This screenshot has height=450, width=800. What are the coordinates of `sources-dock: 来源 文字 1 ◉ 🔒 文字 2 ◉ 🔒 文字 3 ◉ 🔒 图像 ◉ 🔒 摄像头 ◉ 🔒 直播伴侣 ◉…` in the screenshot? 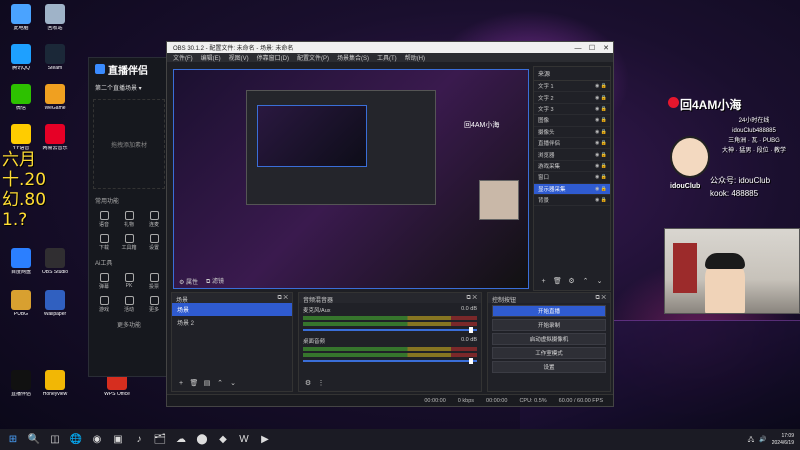 It's located at (572, 178).